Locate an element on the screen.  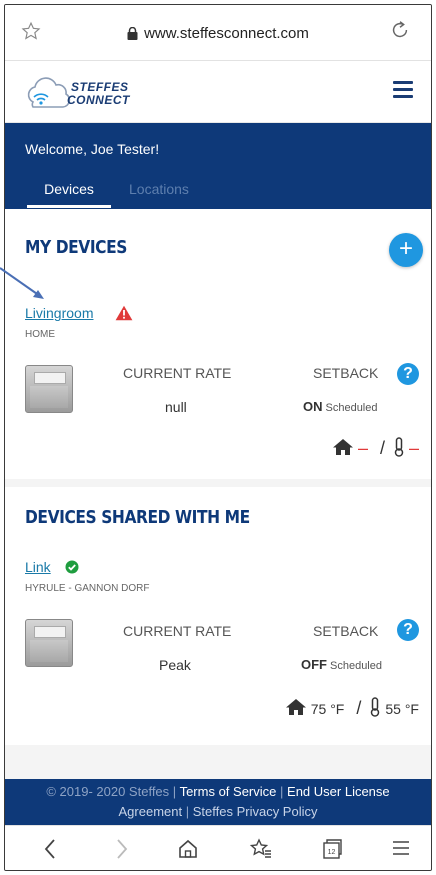
shared-current-rate-value: Peak is located at coordinates (175, 665).